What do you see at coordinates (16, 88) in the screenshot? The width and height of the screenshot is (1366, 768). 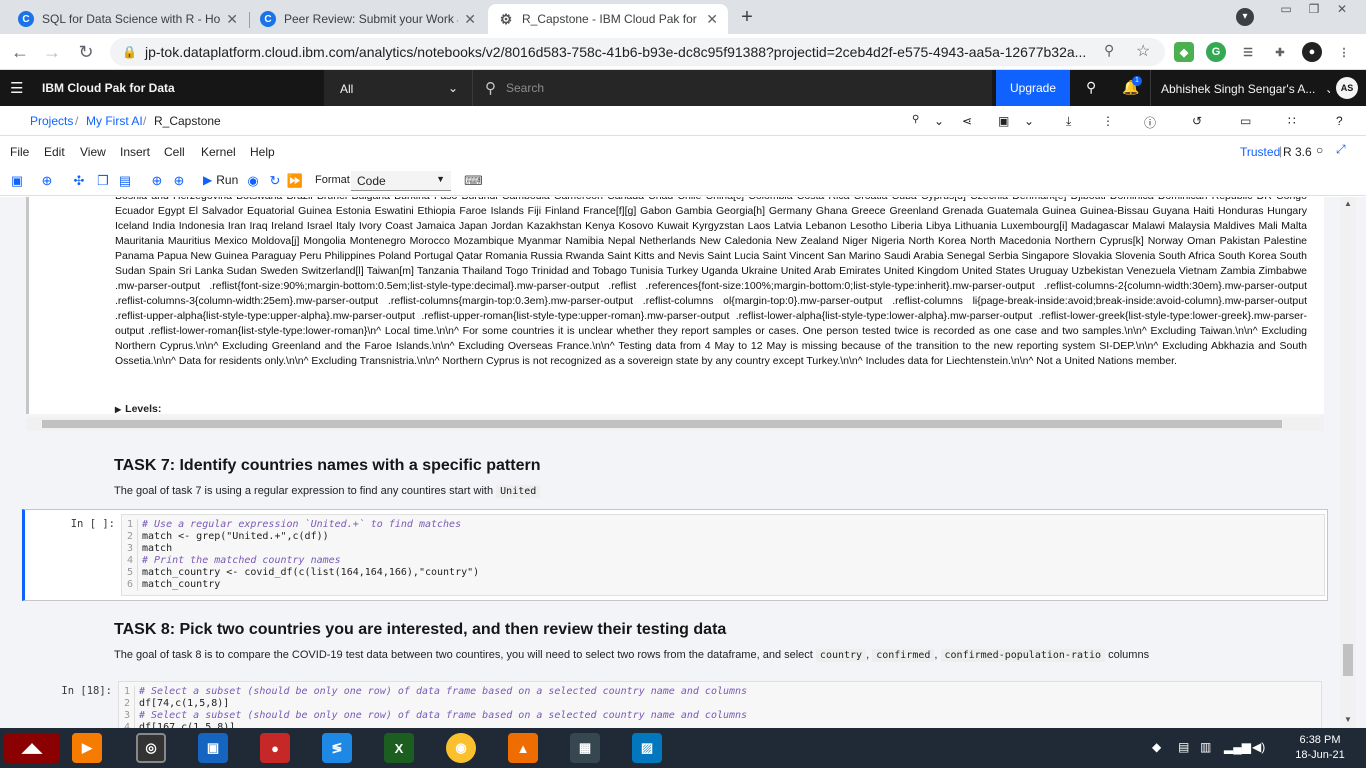 I see `hamburger-menu-icon: ☰` at bounding box center [16, 88].